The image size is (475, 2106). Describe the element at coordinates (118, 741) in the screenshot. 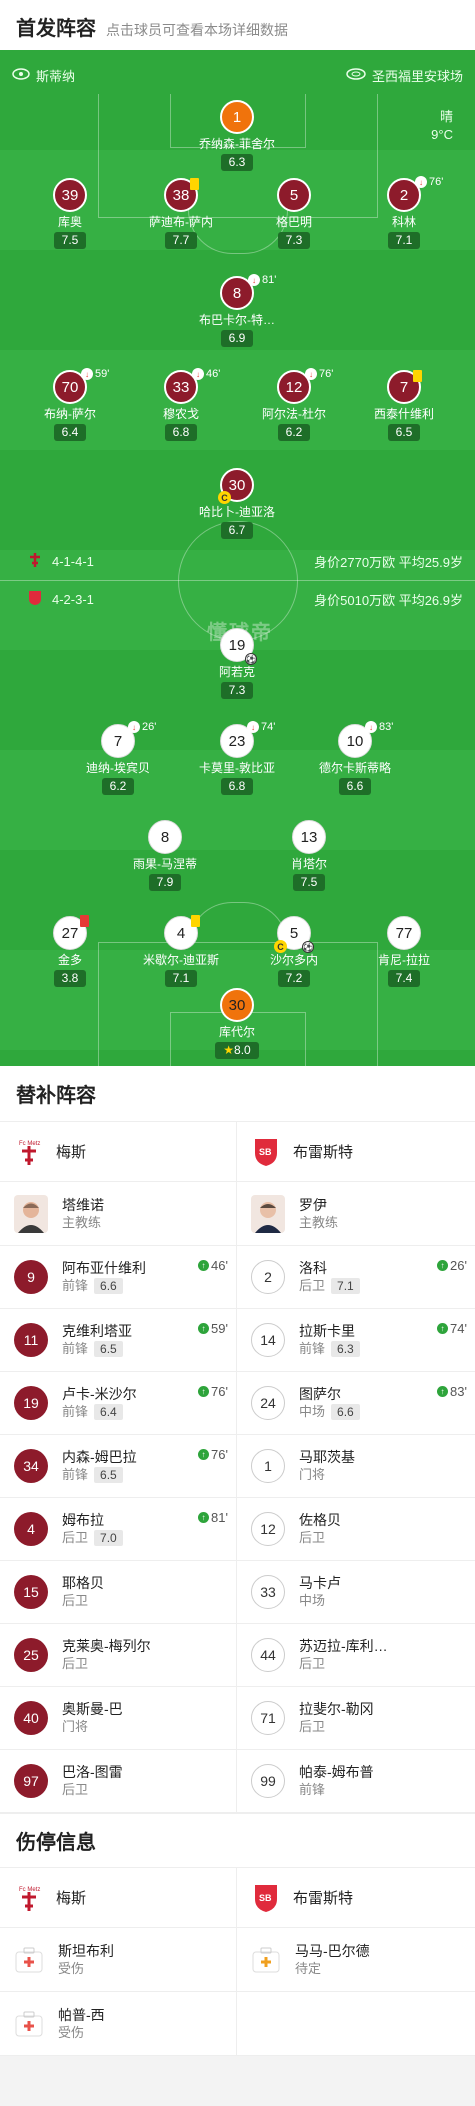

I see `player-number: 7` at that location.